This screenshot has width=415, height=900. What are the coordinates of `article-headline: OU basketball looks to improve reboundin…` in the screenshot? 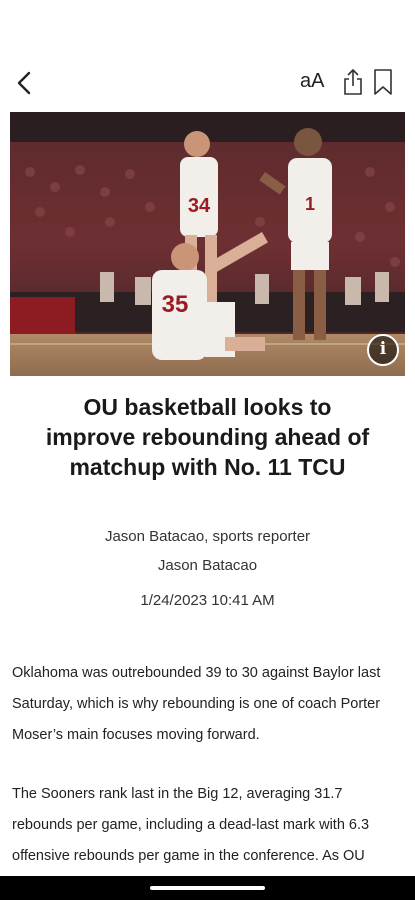 It's located at (207, 437).